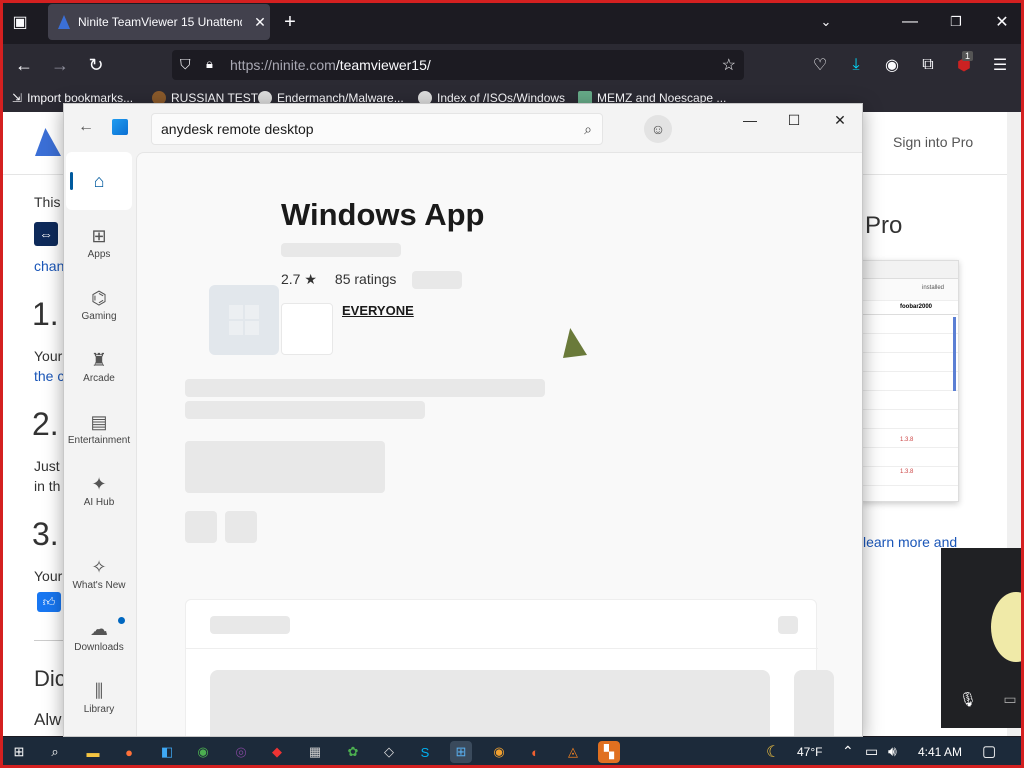 This screenshot has height=768, width=1024. What do you see at coordinates (49, 266) in the screenshot?
I see `change-link: chan` at bounding box center [49, 266].